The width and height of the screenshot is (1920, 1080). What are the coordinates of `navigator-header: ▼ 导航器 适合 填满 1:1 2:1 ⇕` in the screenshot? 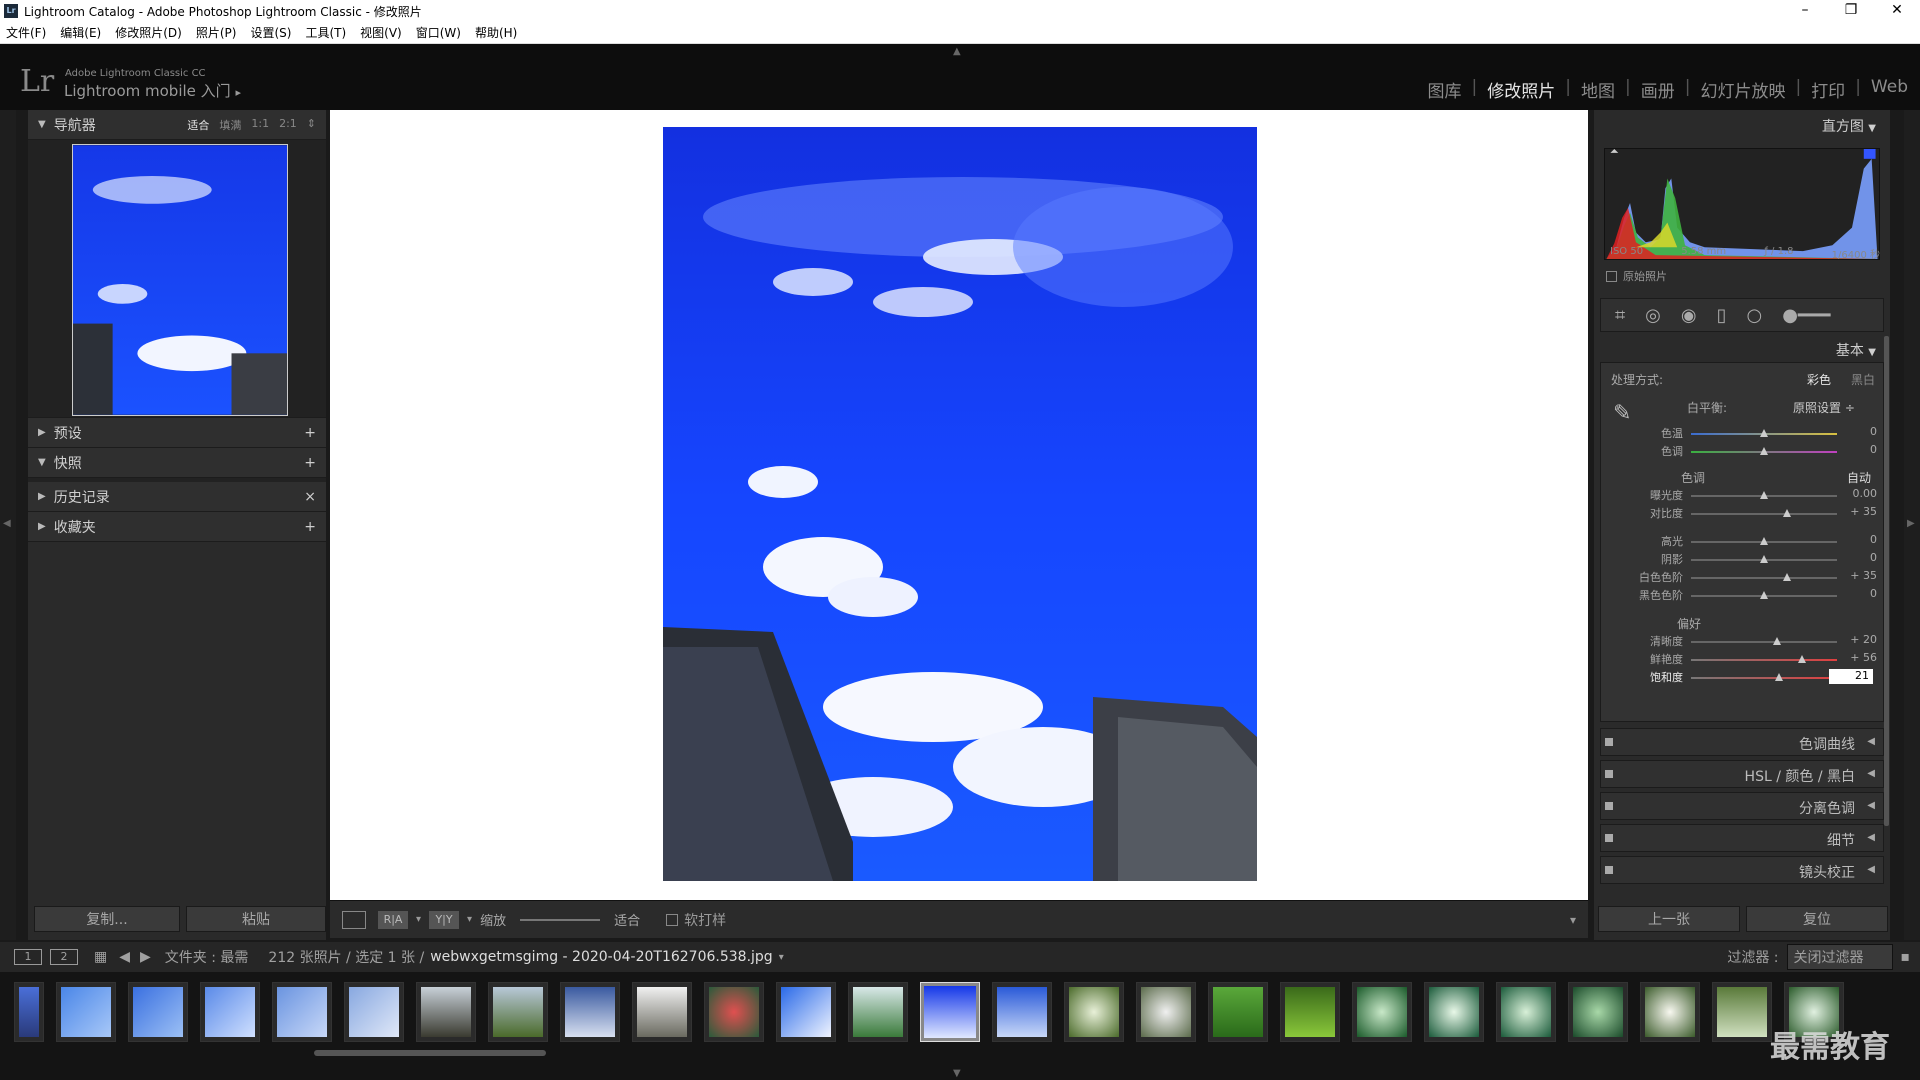 It's located at (177, 125).